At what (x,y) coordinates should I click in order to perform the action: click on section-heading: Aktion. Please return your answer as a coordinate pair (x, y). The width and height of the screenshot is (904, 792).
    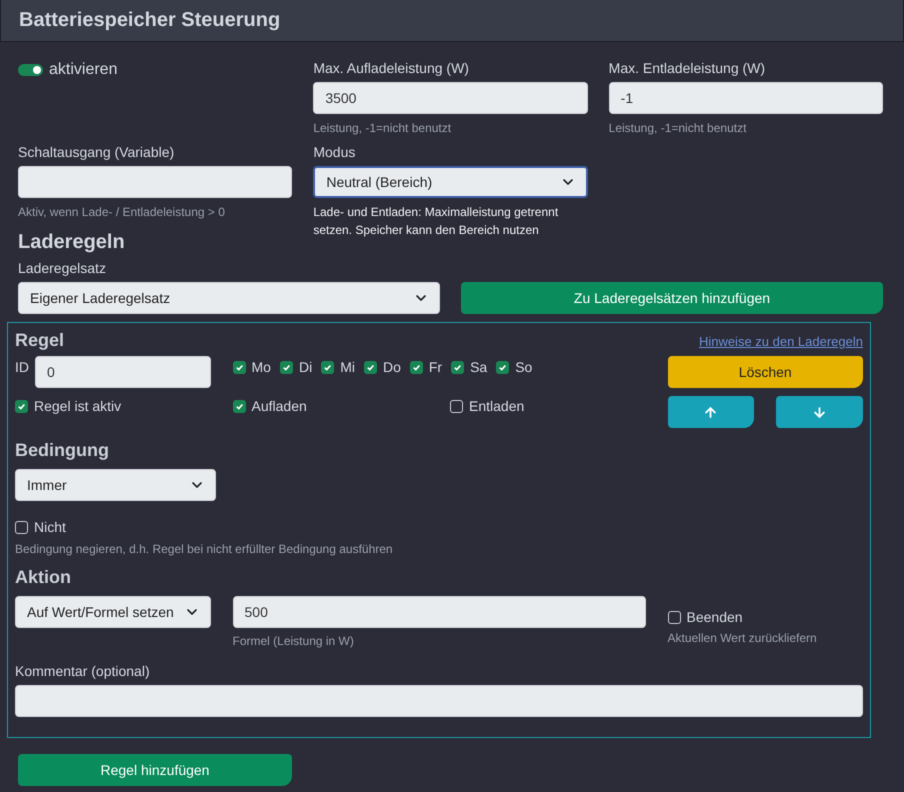
    Looking at the image, I should click on (43, 577).